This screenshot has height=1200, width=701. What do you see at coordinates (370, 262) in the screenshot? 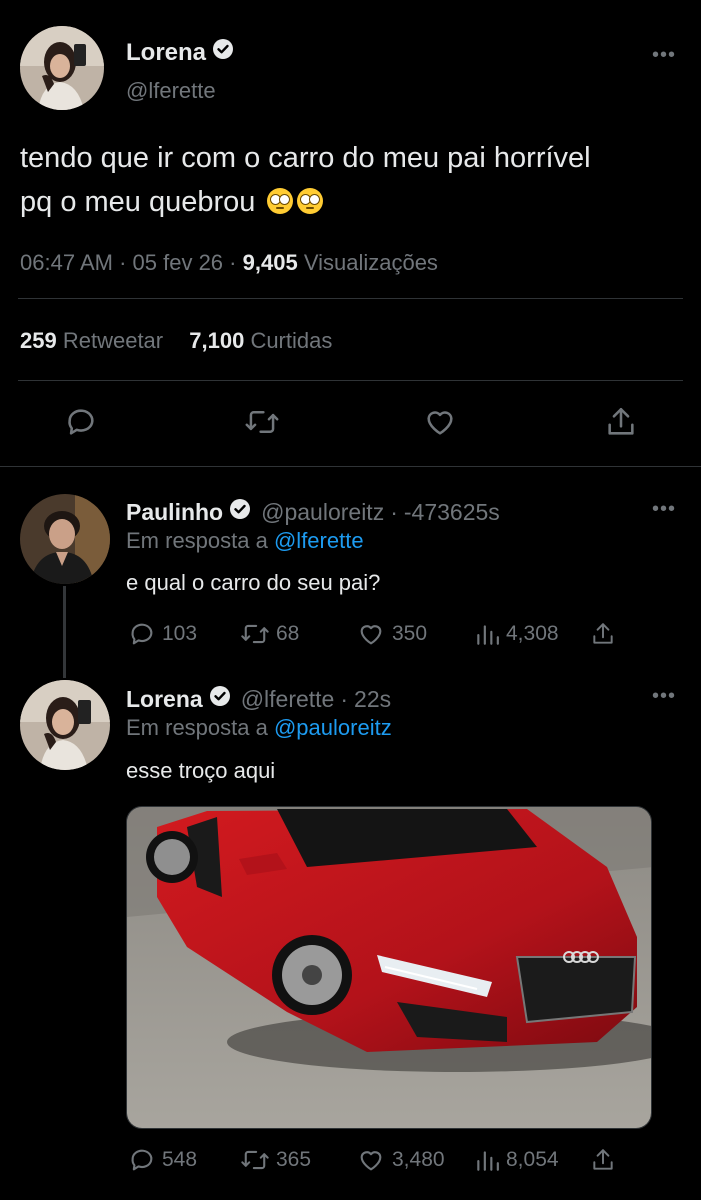
I see `views-label: Visualizações` at bounding box center [370, 262].